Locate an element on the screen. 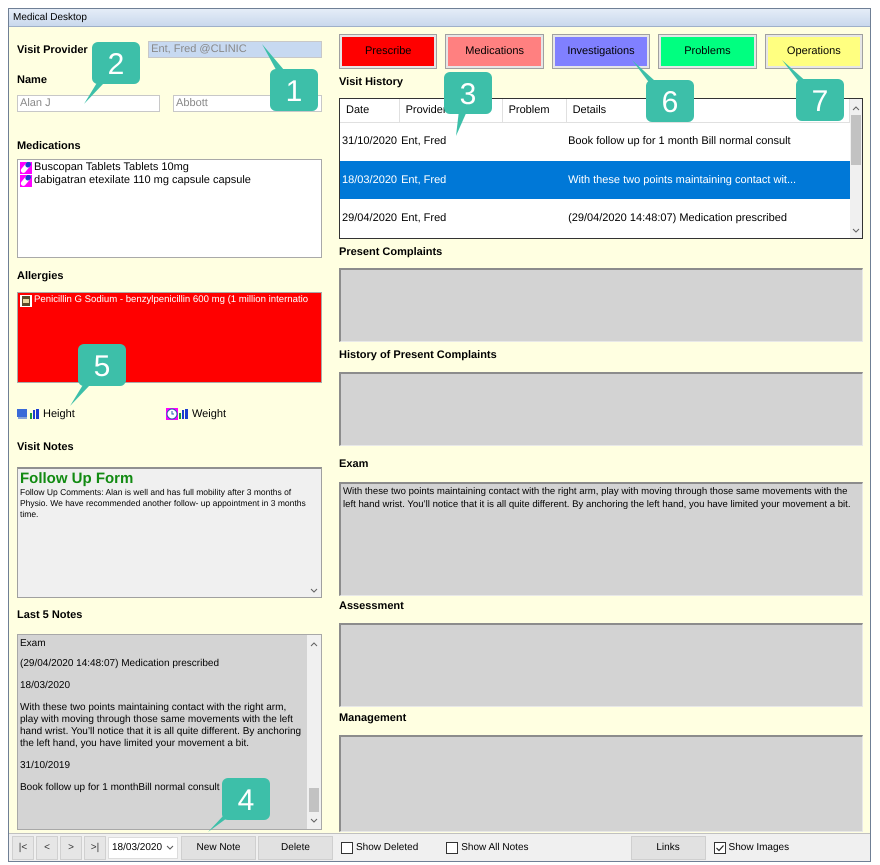 Image resolution: width=880 pixels, height=865 pixels. table-cell: Book follow up for 1 month Bill normal consult is located at coordinates (679, 141).